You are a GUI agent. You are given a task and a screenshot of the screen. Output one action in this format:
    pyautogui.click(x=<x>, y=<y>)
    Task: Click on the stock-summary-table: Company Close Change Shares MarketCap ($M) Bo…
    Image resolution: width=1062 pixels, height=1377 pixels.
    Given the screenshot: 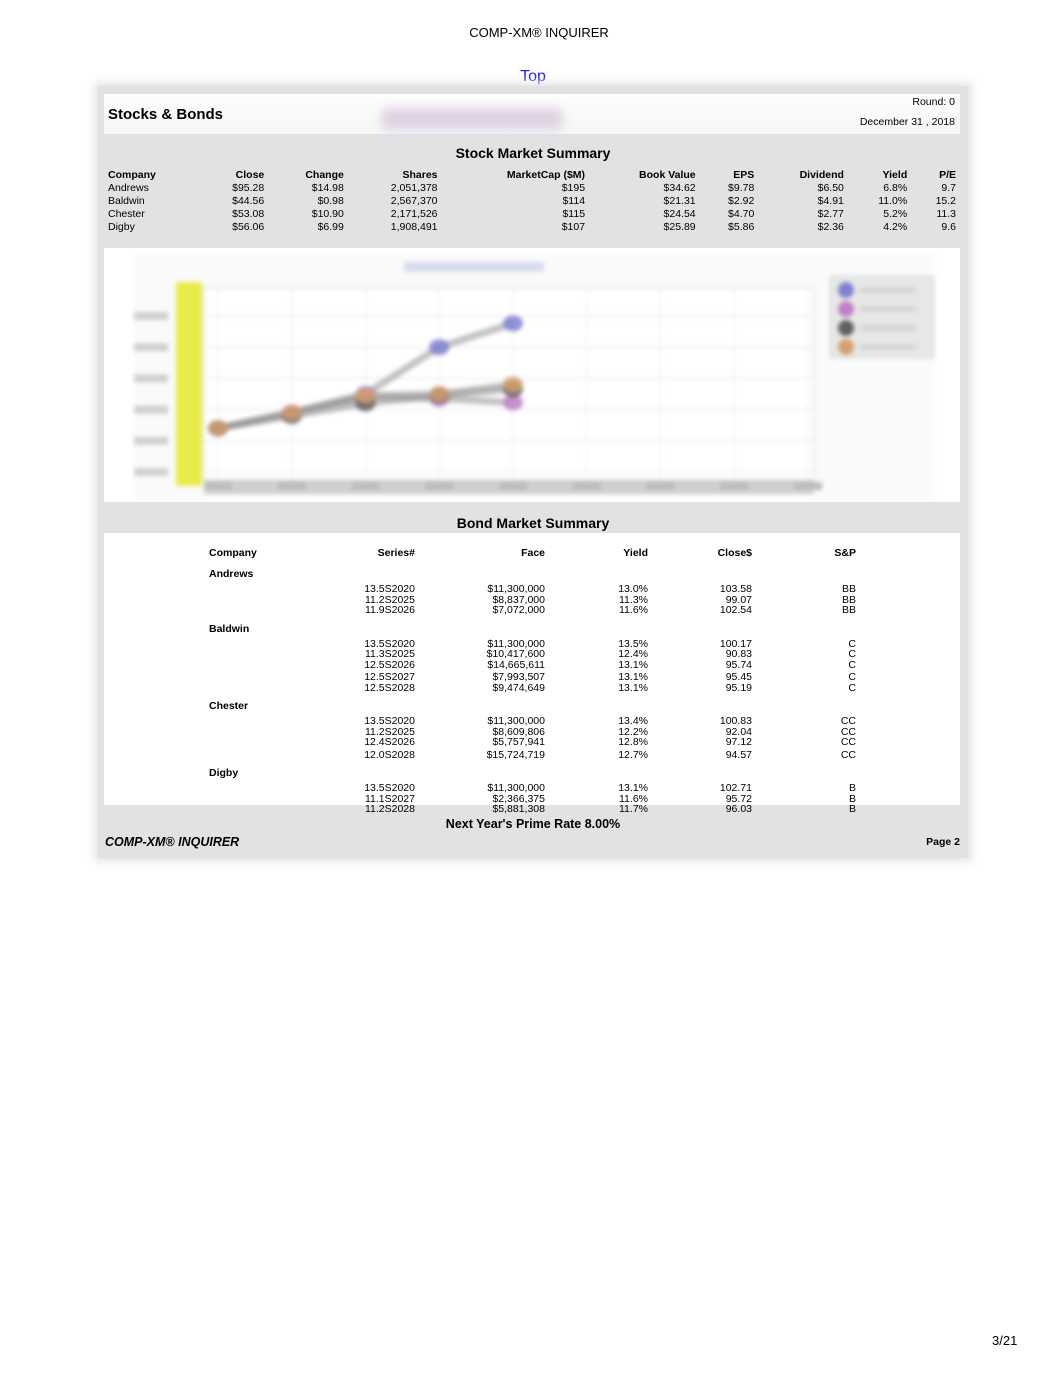 What is the action you would take?
    pyautogui.click(x=532, y=200)
    